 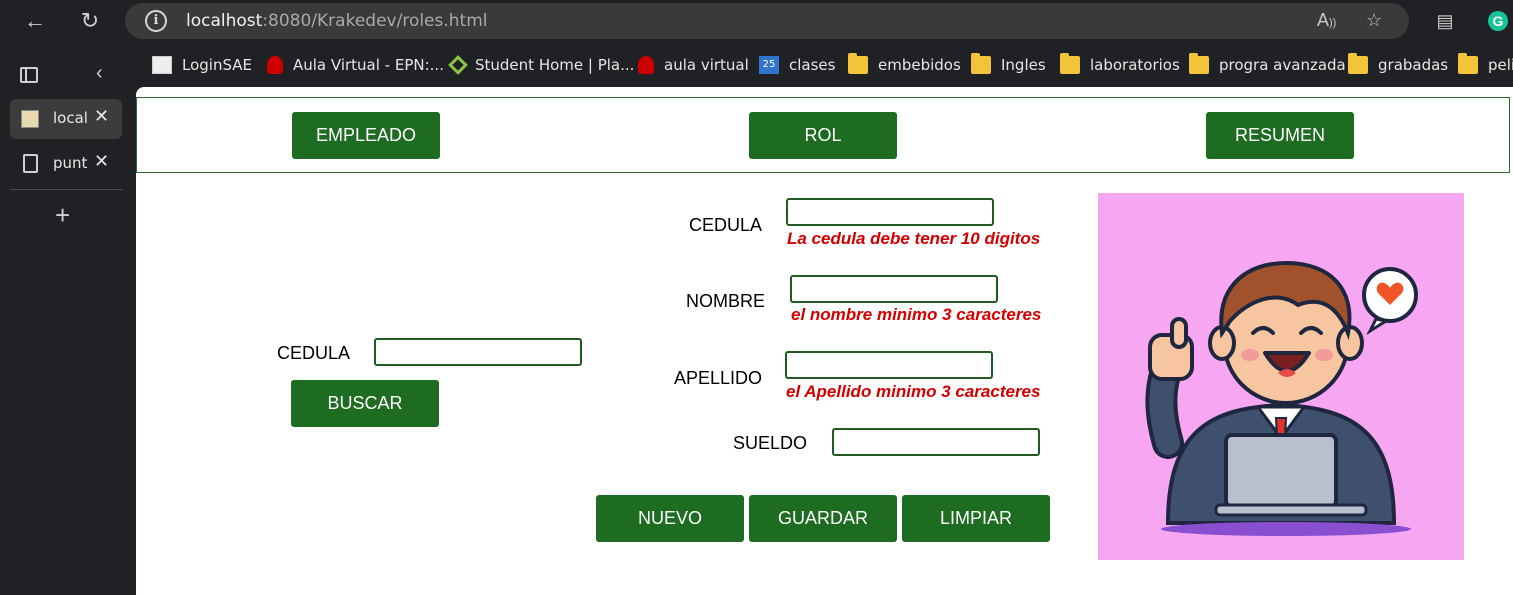 I want to click on login-icon, so click(x=162, y=65).